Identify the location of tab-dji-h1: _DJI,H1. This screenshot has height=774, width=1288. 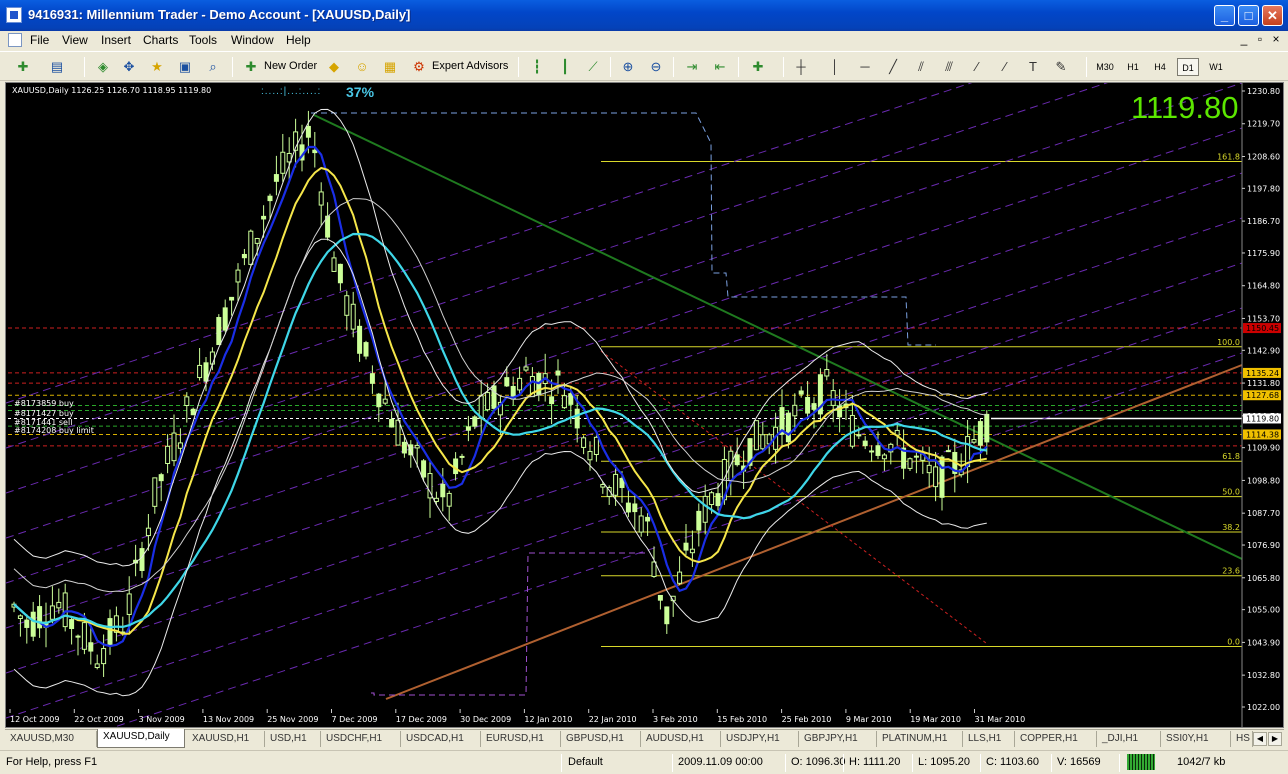
(1129, 739).